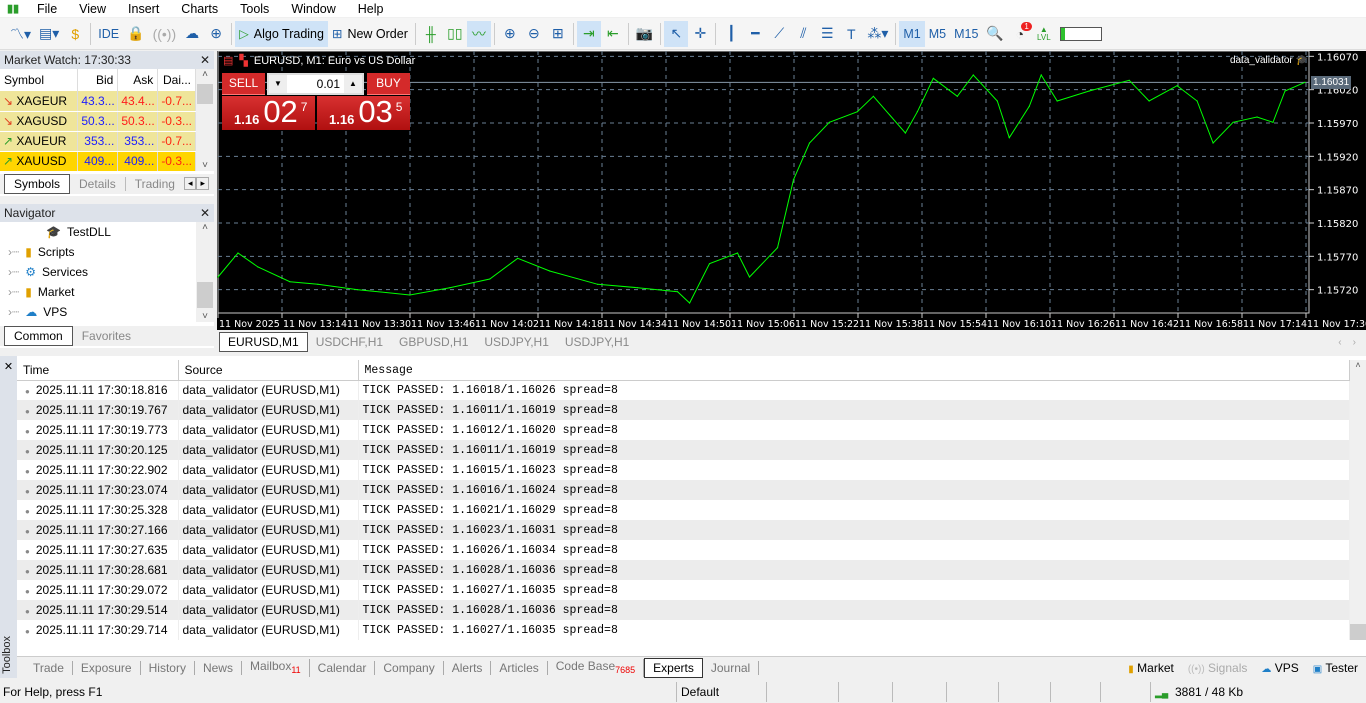 Image resolution: width=1366 pixels, height=703 pixels. What do you see at coordinates (216, 34) in the screenshot?
I see `community-icon: ⊕` at bounding box center [216, 34].